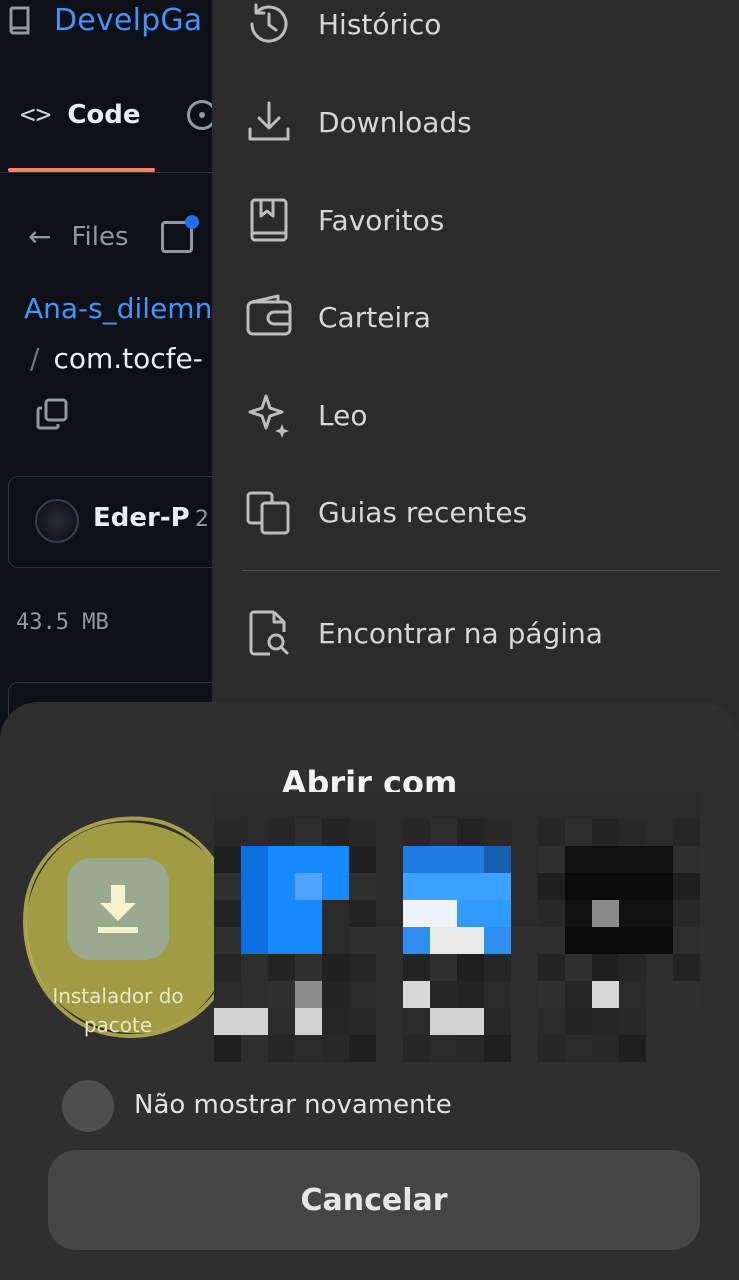 This screenshot has width=739, height=1280. What do you see at coordinates (179, 233) in the screenshot?
I see `side-panel-icon` at bounding box center [179, 233].